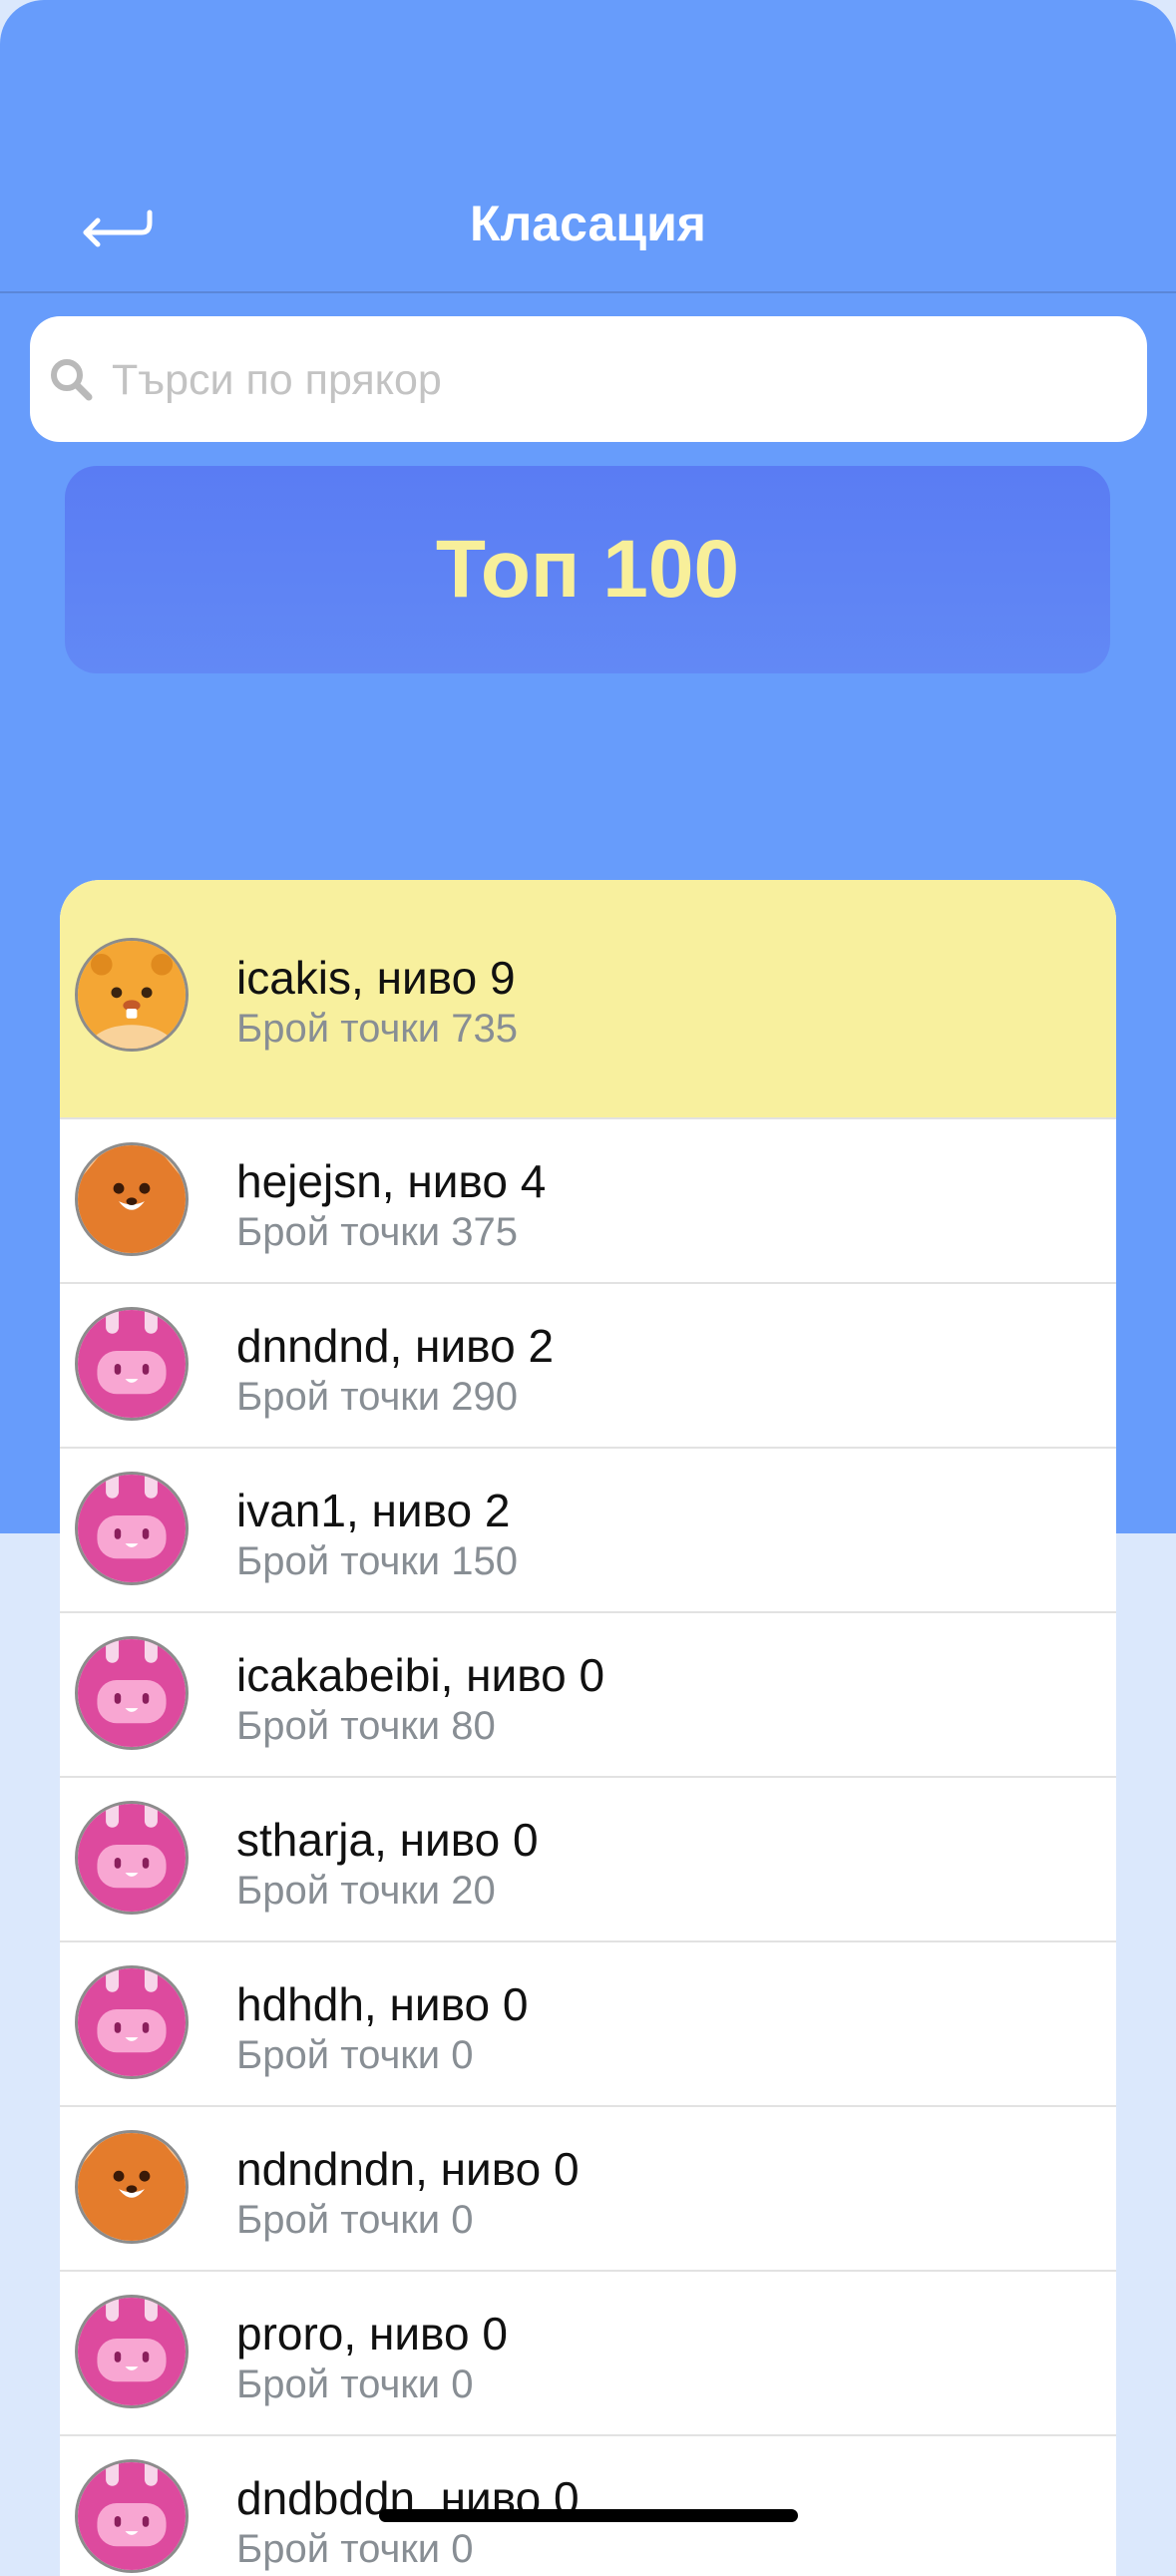 The height and width of the screenshot is (2576, 1176). Describe the element at coordinates (388, 1840) in the screenshot. I see `player-name: stharja, ниво 0` at that location.